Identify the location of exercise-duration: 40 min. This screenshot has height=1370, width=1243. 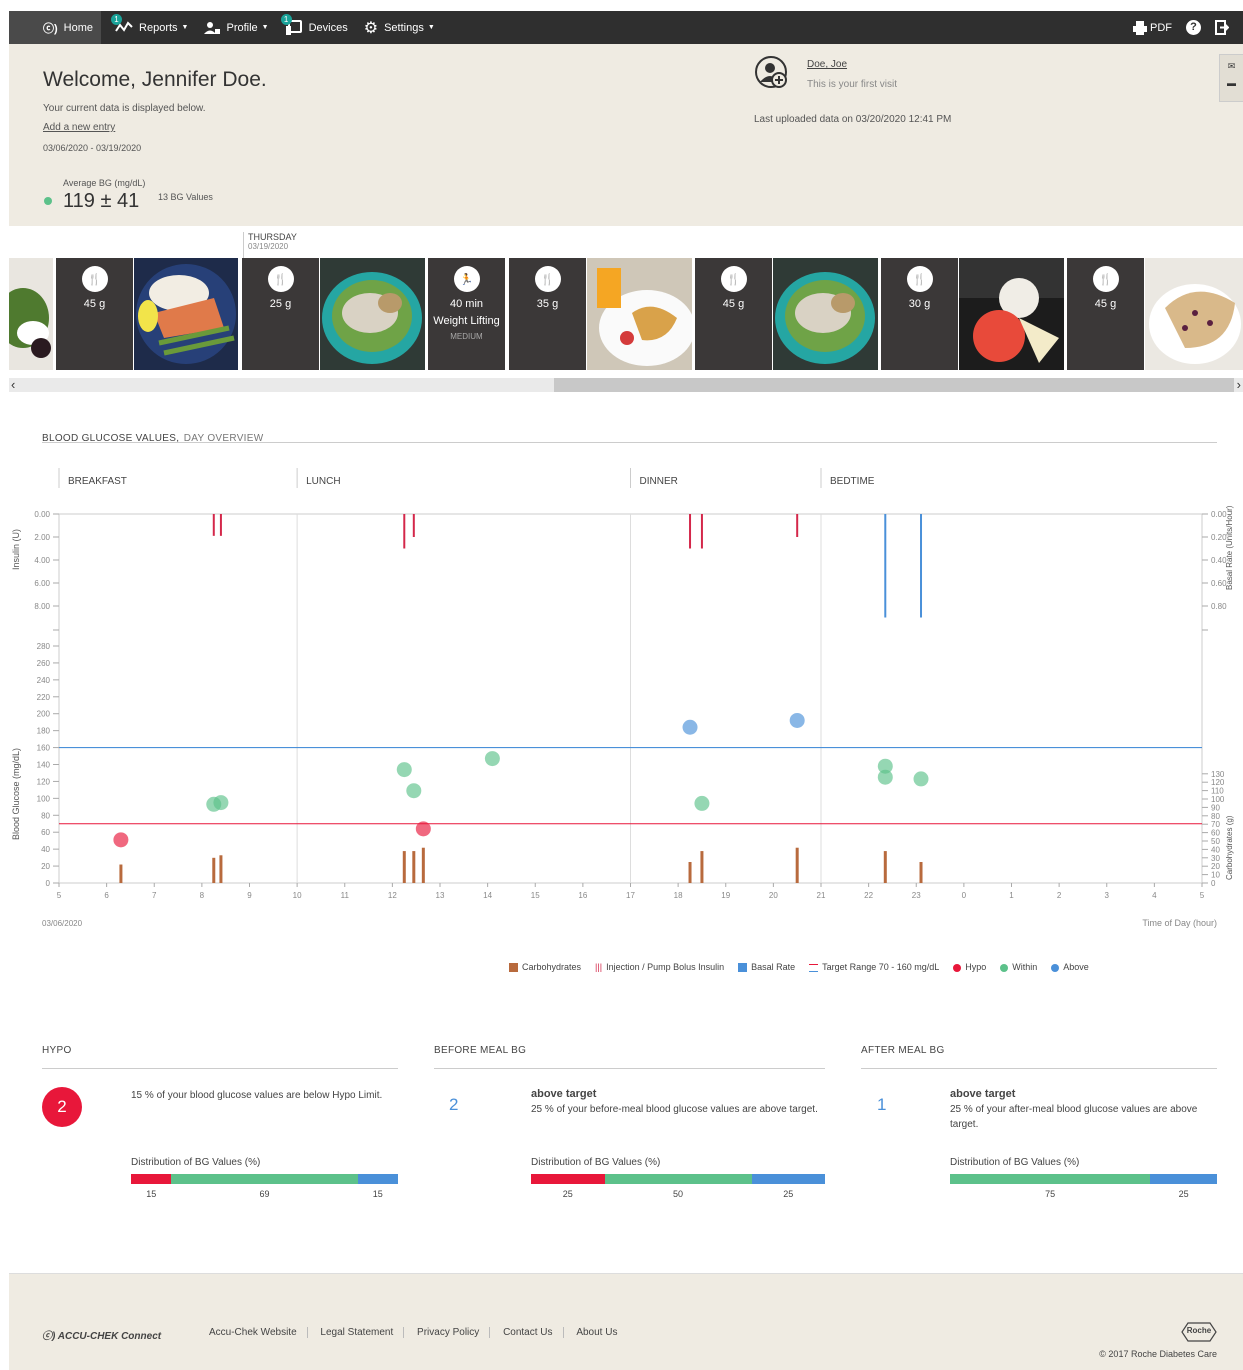
(466, 304).